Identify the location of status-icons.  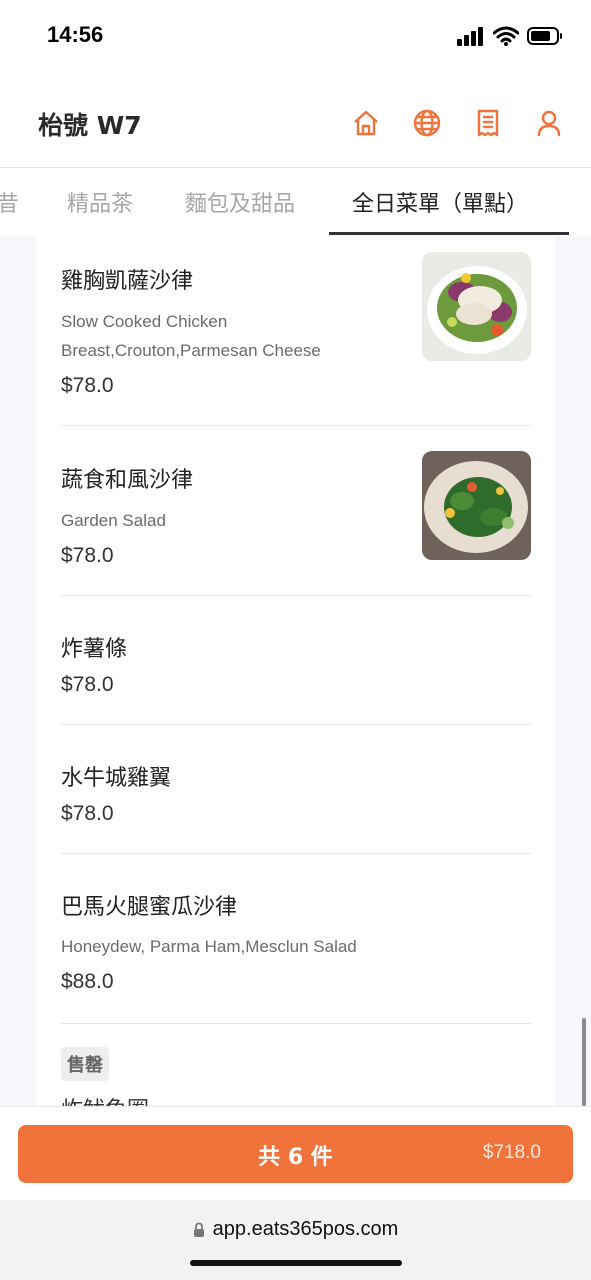
(510, 36).